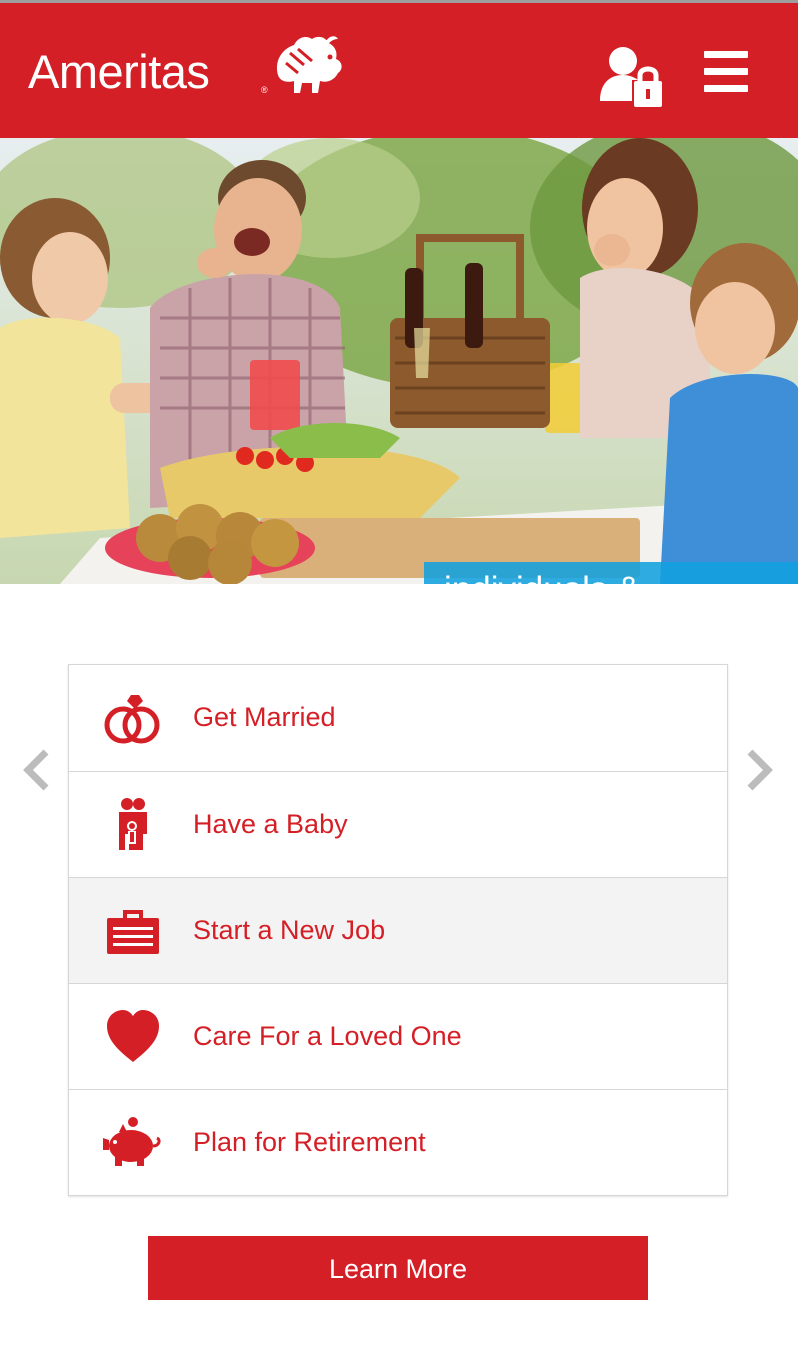 Image resolution: width=798 pixels, height=1346 pixels. What do you see at coordinates (264, 90) in the screenshot?
I see `registered-mark: ®` at bounding box center [264, 90].